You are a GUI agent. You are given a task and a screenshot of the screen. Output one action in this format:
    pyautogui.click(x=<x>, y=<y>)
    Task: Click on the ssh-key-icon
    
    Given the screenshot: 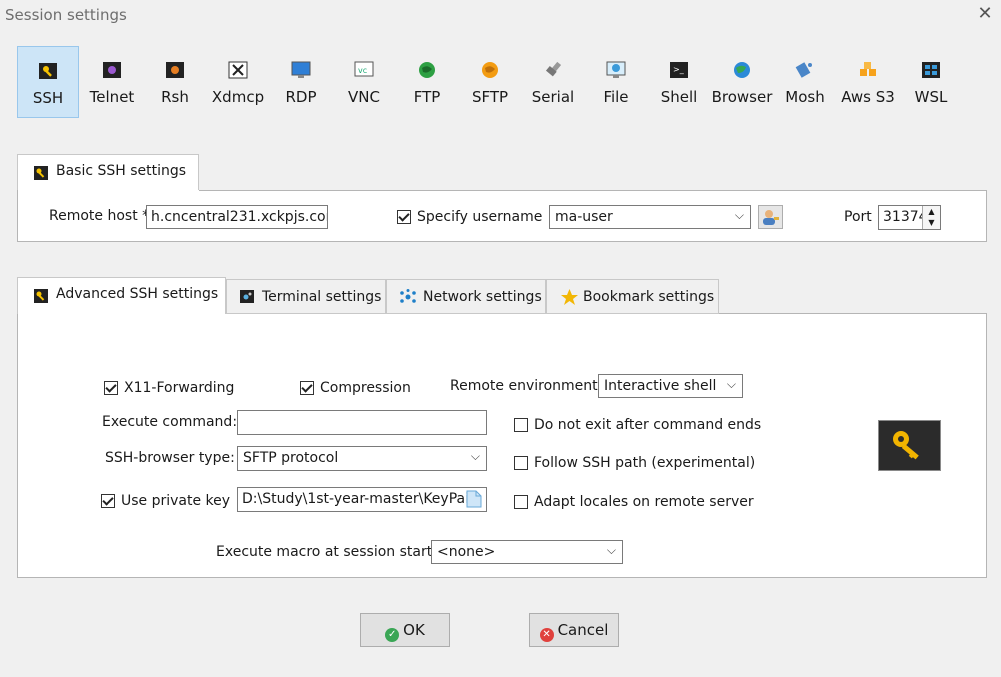 What is the action you would take?
    pyautogui.click(x=48, y=71)
    